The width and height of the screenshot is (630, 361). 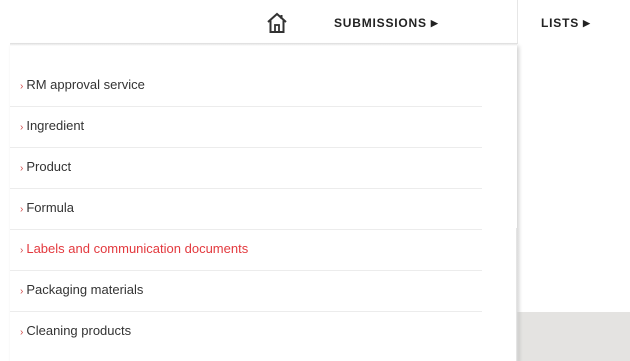 I want to click on top-navigation: SUBMISSIONS ▶ LISTS ▶, so click(x=315, y=22).